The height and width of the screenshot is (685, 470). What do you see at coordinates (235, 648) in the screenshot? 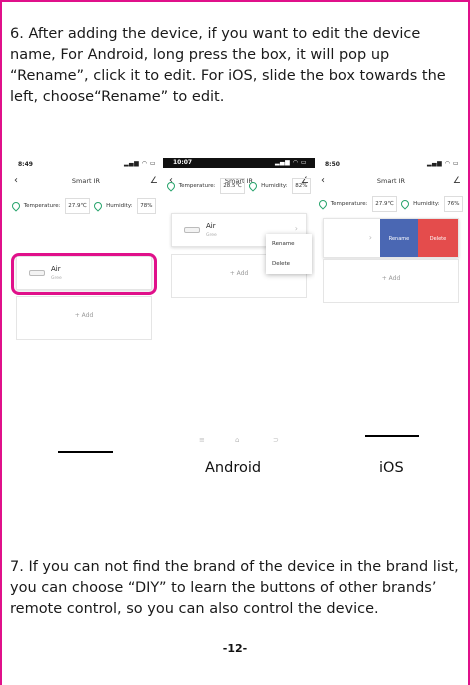
I see `page-number: -12-` at bounding box center [235, 648].